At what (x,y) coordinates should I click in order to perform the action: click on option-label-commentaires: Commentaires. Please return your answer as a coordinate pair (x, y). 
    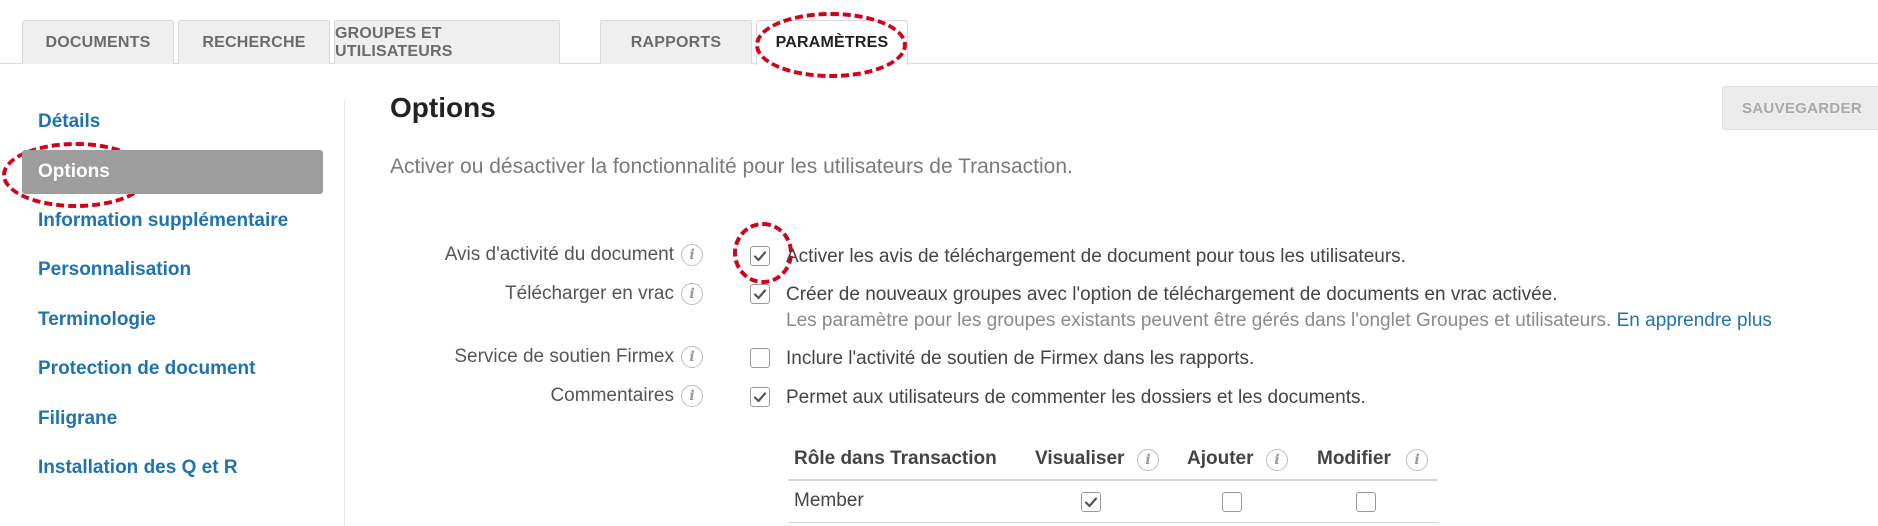
    Looking at the image, I should click on (612, 395).